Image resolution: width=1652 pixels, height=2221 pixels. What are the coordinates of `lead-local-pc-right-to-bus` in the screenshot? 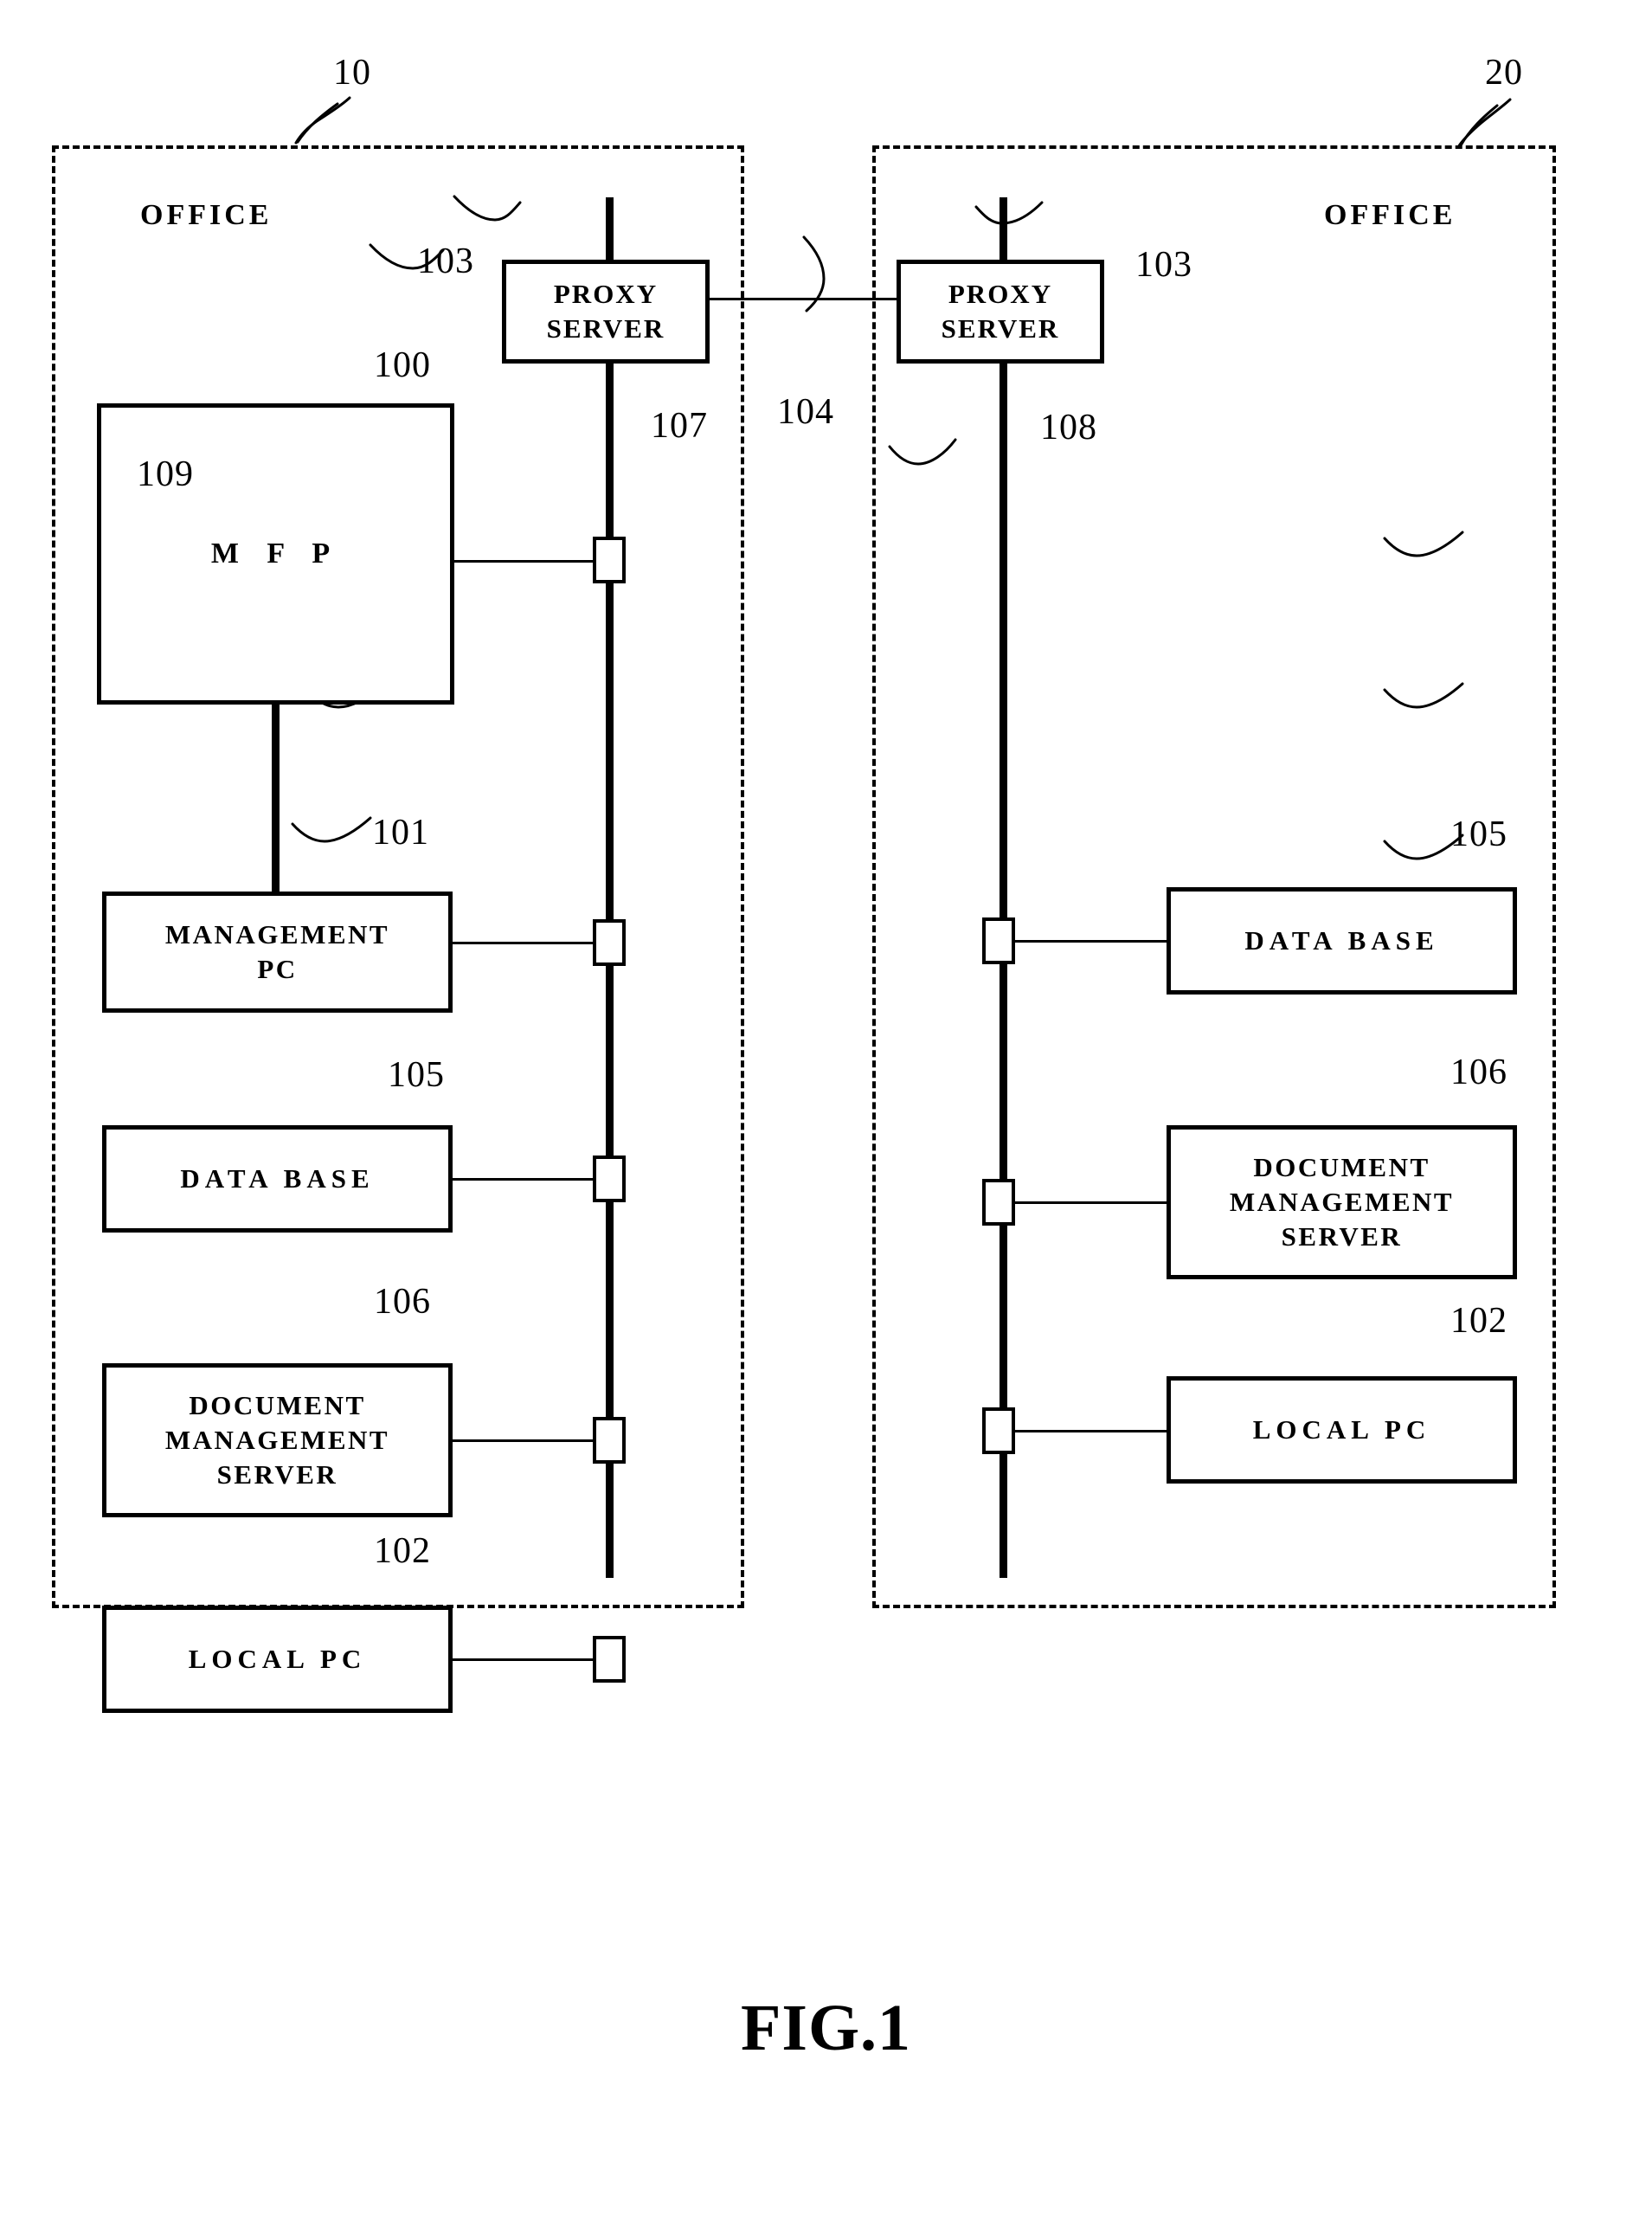 It's located at (1092, 1431).